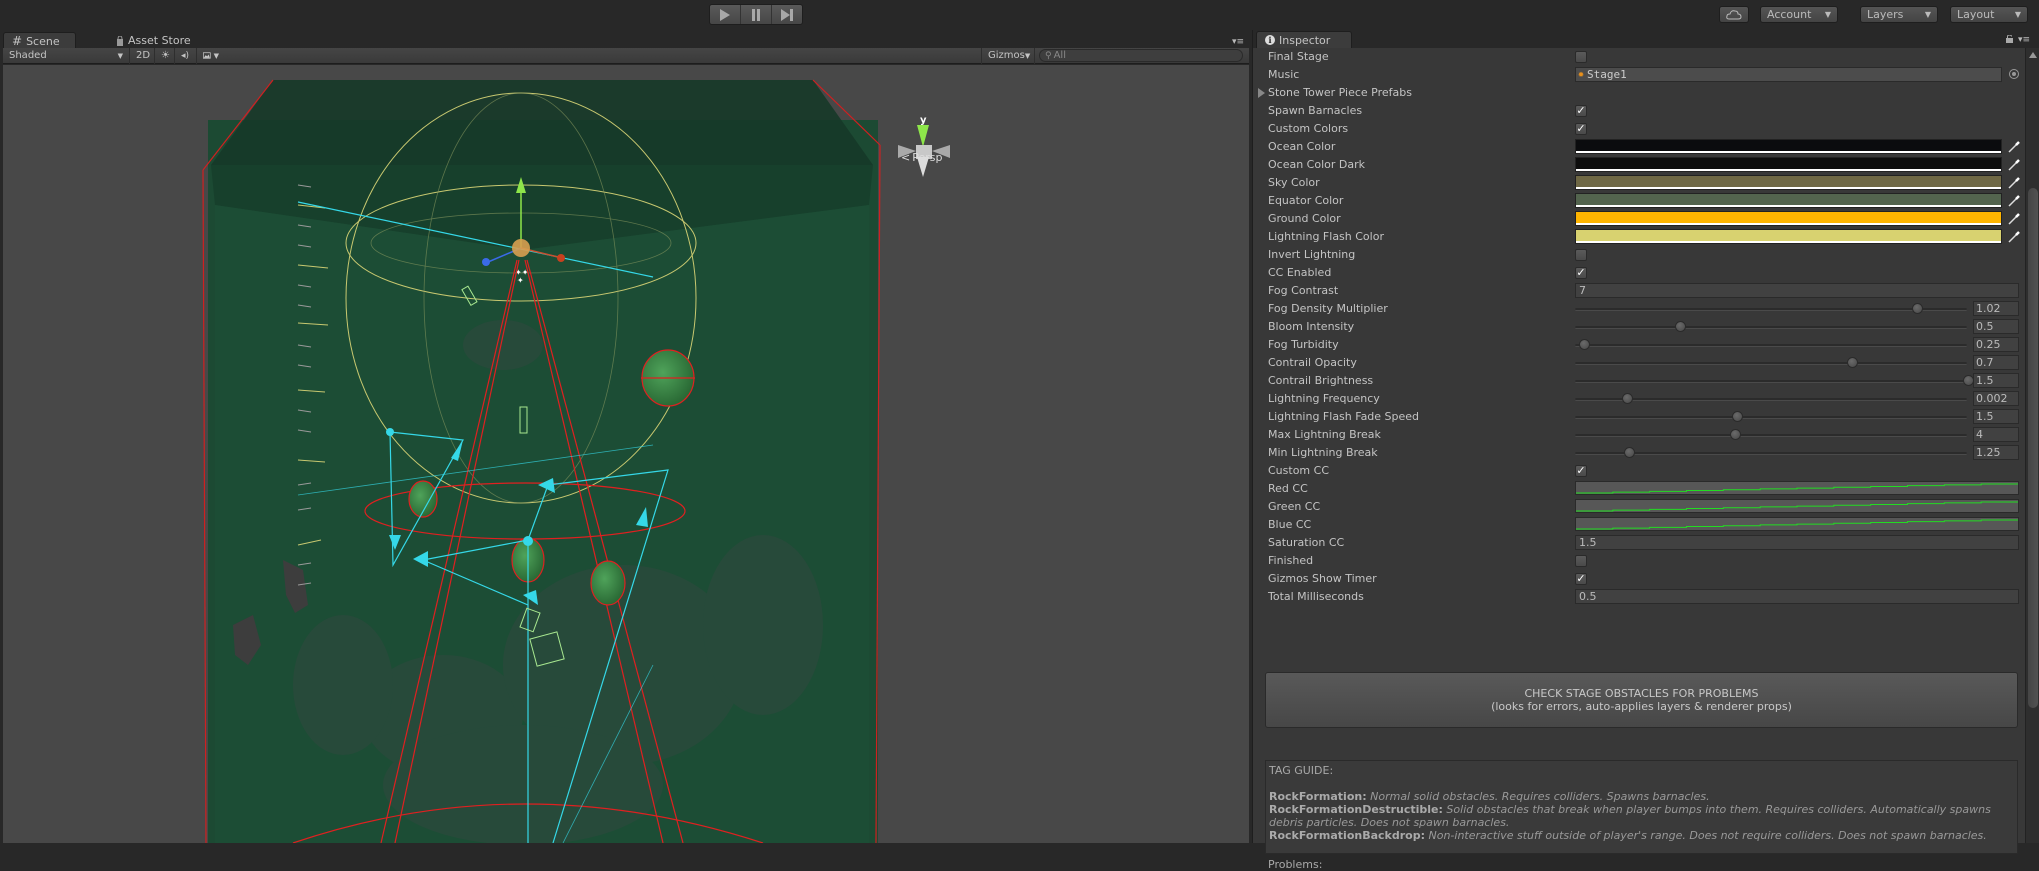  I want to click on 2d-label: 2D, so click(143, 55).